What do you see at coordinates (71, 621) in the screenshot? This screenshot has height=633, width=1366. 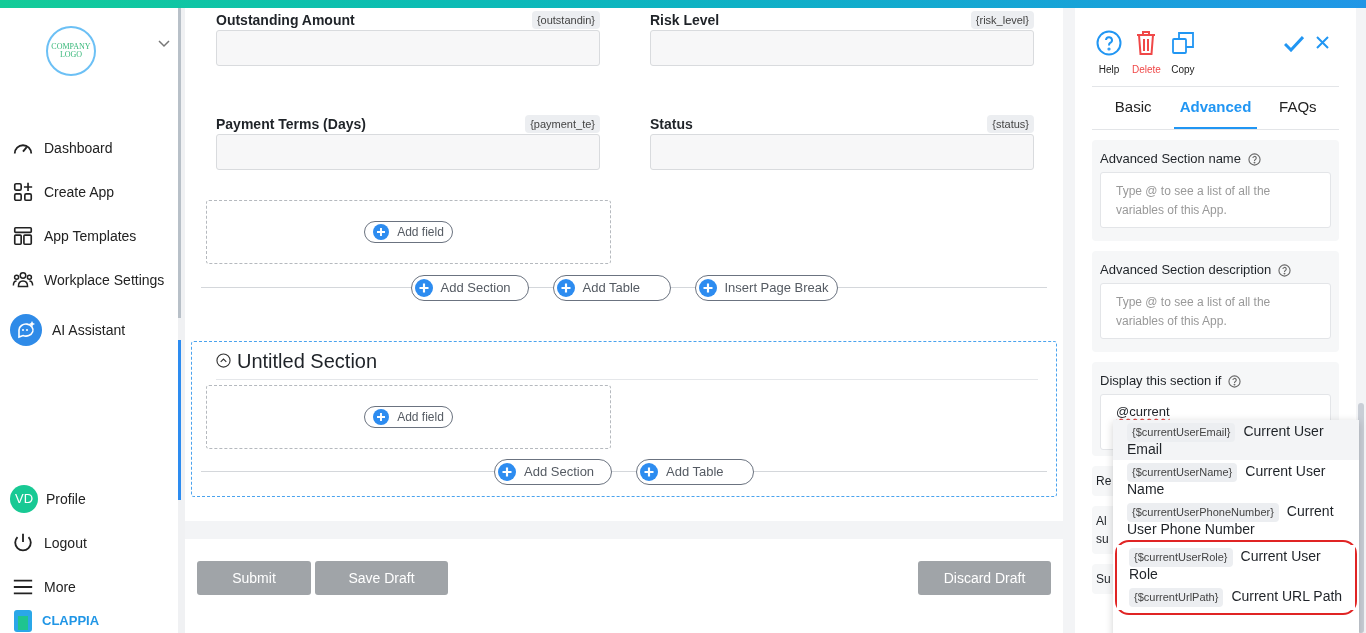 I see `brand-name: CLAPPIA` at bounding box center [71, 621].